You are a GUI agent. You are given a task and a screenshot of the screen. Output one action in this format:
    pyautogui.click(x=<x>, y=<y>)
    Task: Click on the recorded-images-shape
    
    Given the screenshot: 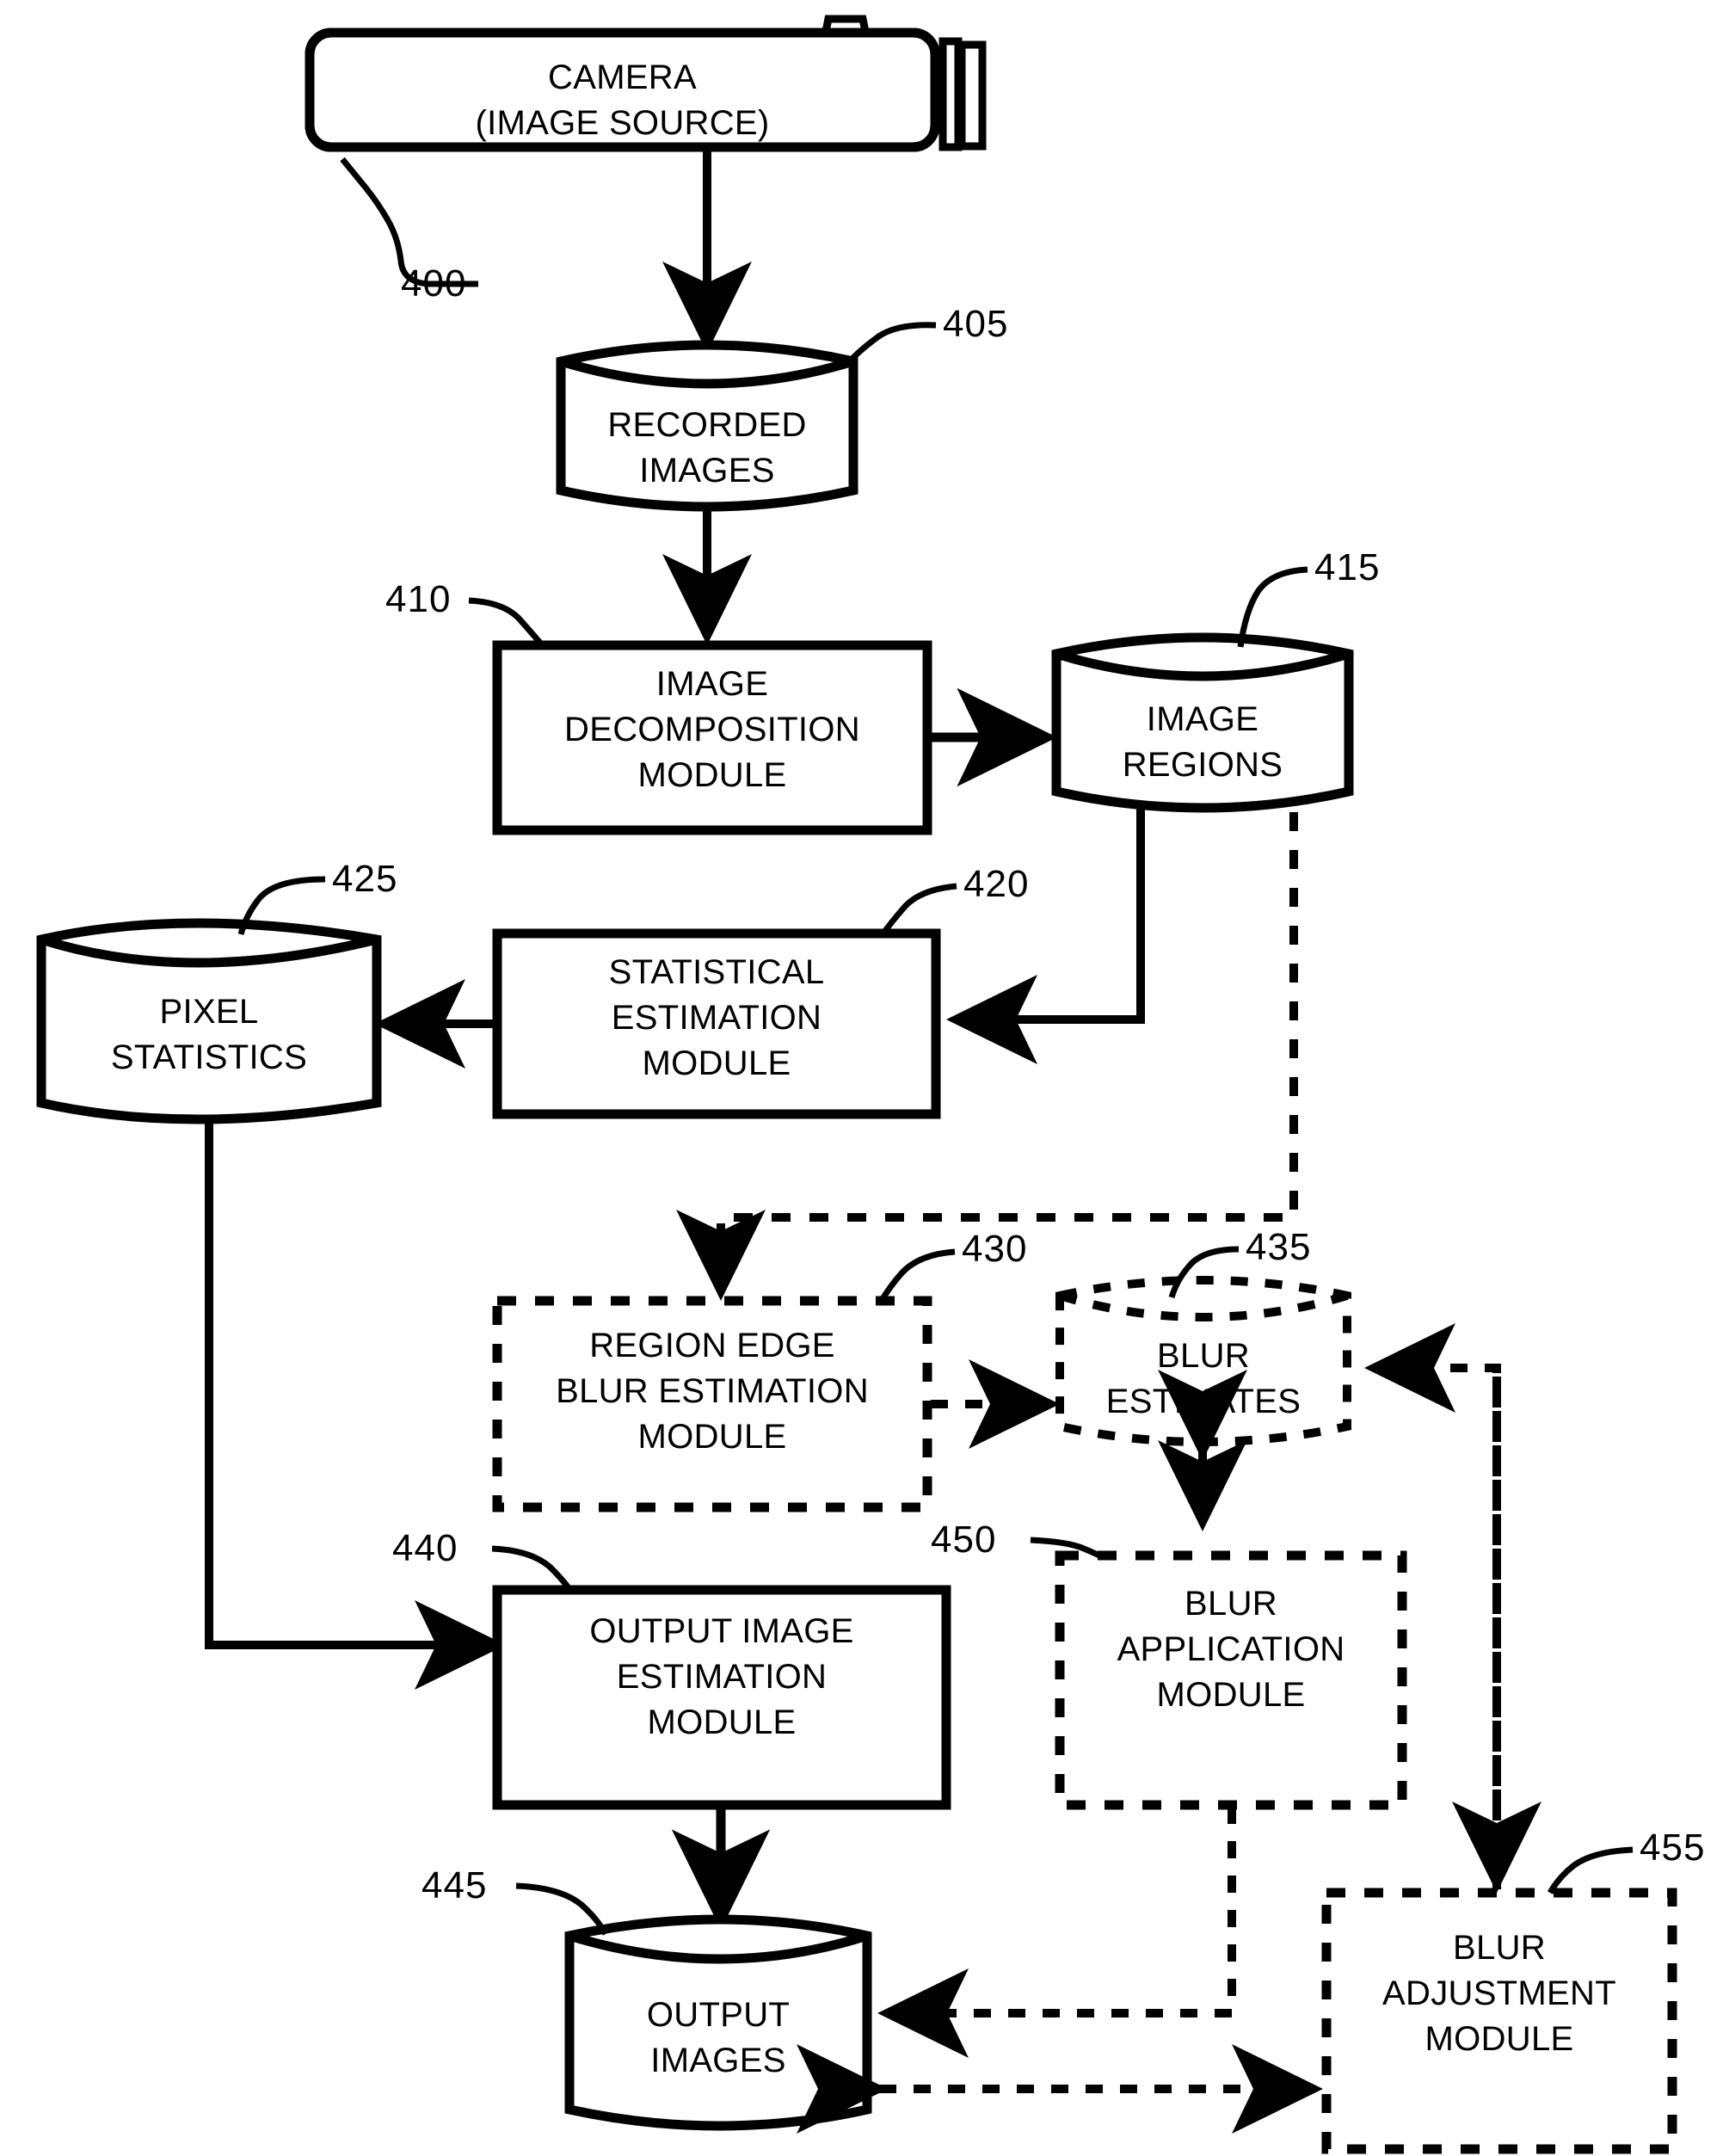 What is the action you would take?
    pyautogui.click(x=707, y=426)
    